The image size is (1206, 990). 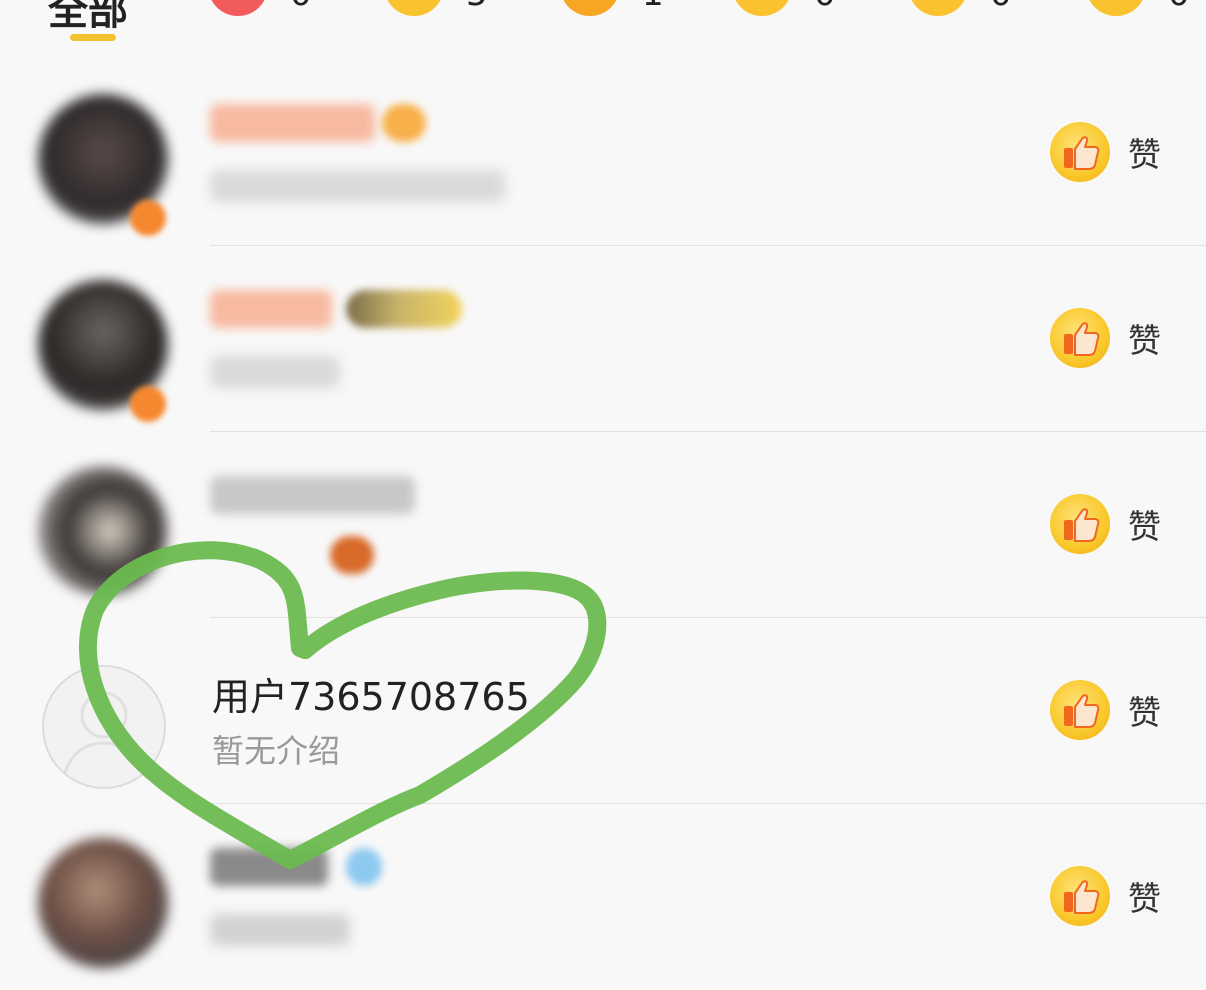 What do you see at coordinates (276, 751) in the screenshot?
I see `user-description: 暂无介绍` at bounding box center [276, 751].